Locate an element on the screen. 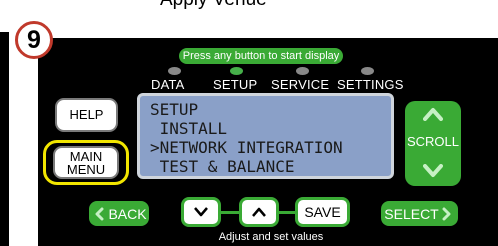 Image resolution: width=498 pixels, height=246 pixels. left-border-bar is located at coordinates (4, 139).